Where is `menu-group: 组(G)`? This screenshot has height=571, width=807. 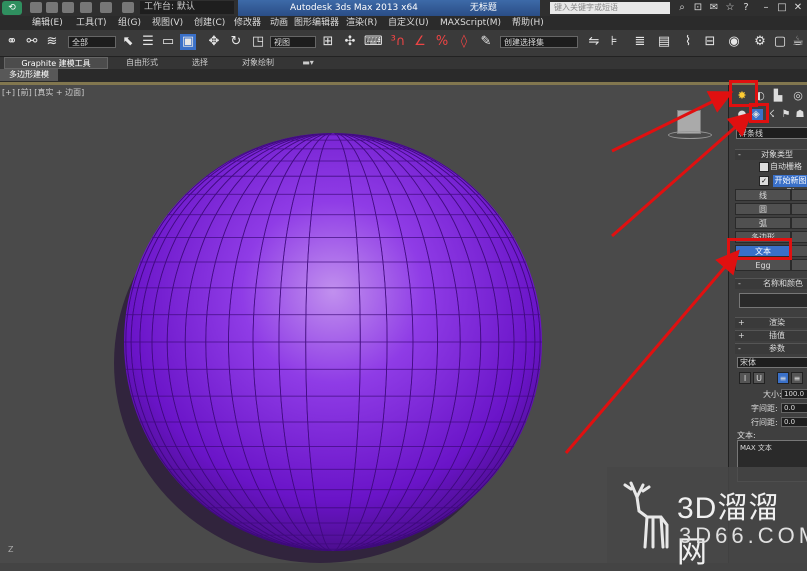
menu-group: 组(G) is located at coordinates (129, 23).